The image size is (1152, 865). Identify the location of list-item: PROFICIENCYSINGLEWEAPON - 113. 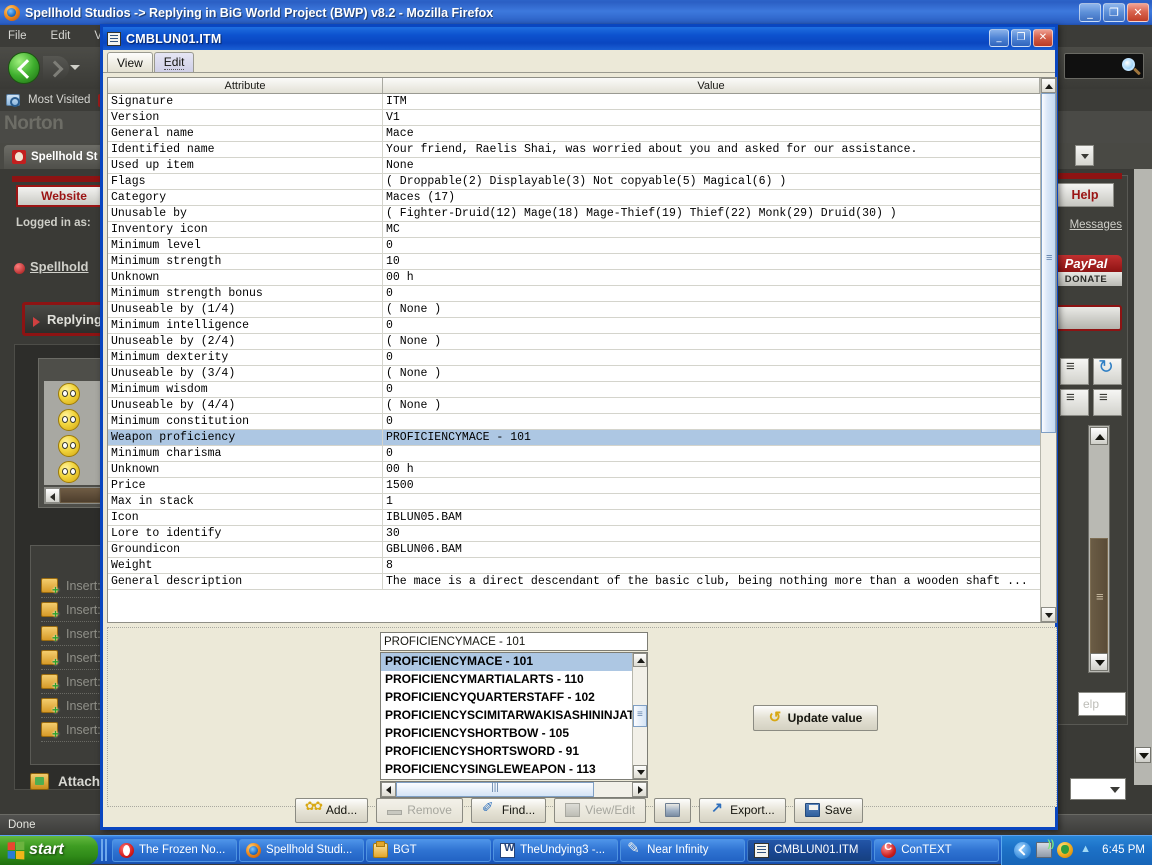
(506, 770).